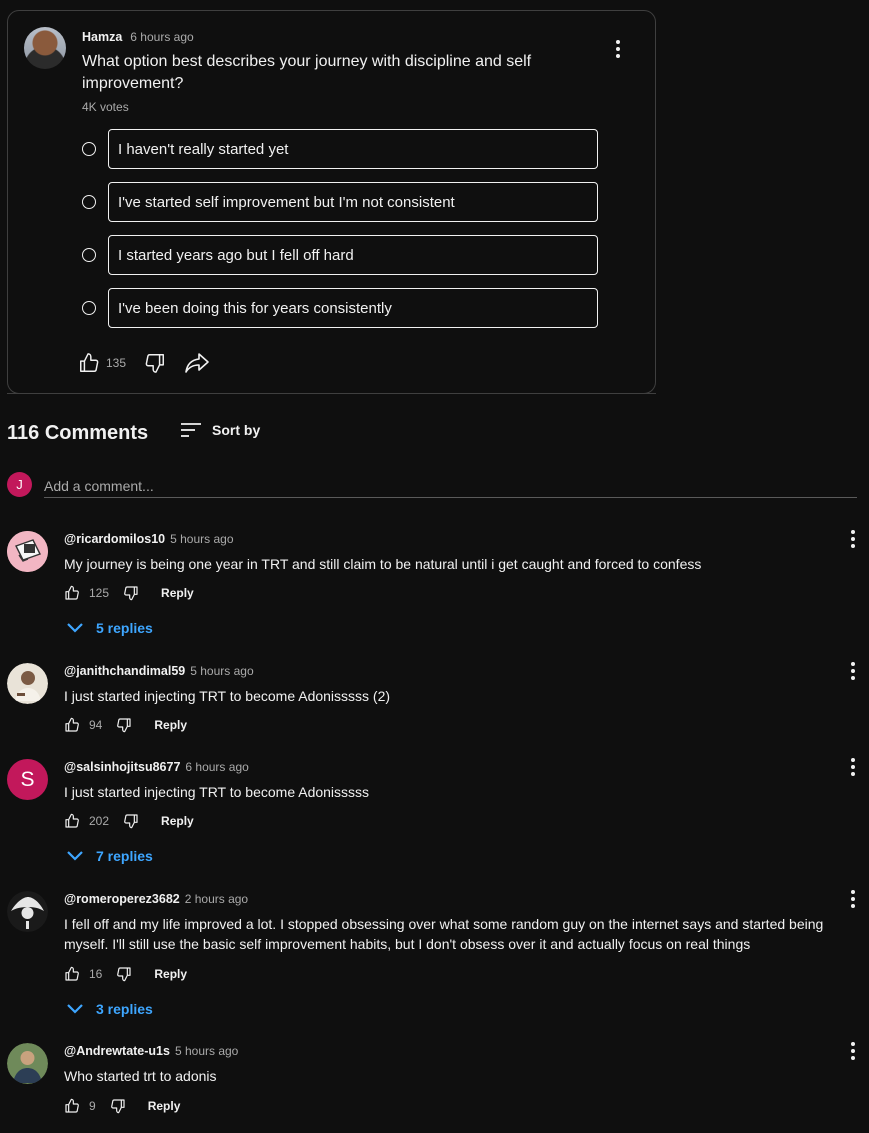 This screenshot has height=1133, width=869. I want to click on post-like-button, so click(89, 363).